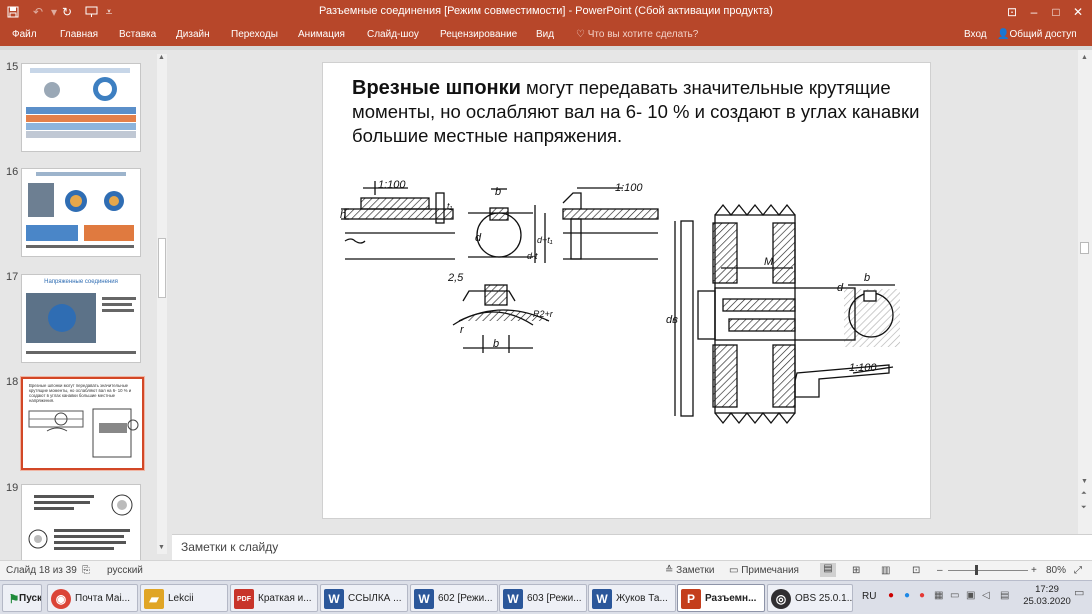 This screenshot has width=1092, height=614. What do you see at coordinates (856, 570) in the screenshot?
I see `slide-sorter-icon: ⊞` at bounding box center [856, 570].